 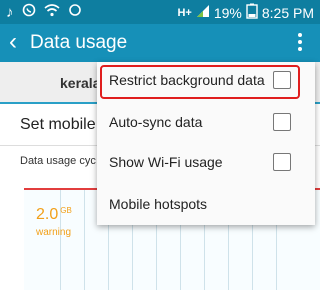 What do you see at coordinates (252, 12) in the screenshot?
I see `battery-icon` at bounding box center [252, 12].